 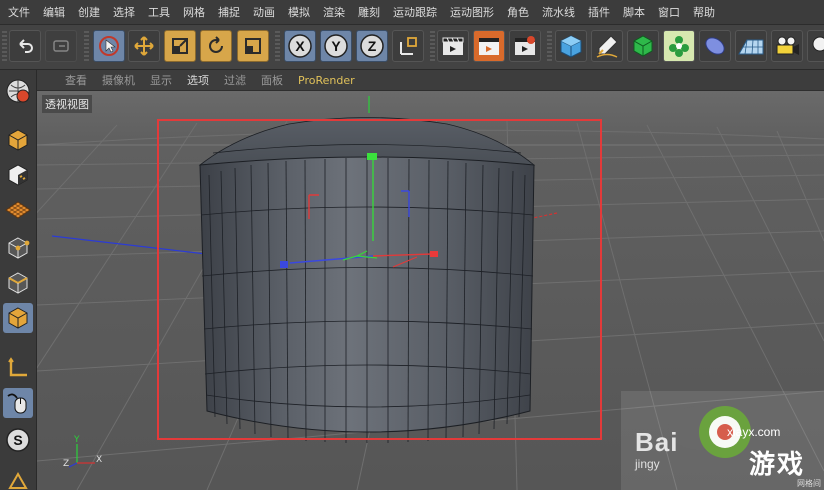 What do you see at coordinates (634, 12) in the screenshot?
I see `menu-script: 脚本` at bounding box center [634, 12].